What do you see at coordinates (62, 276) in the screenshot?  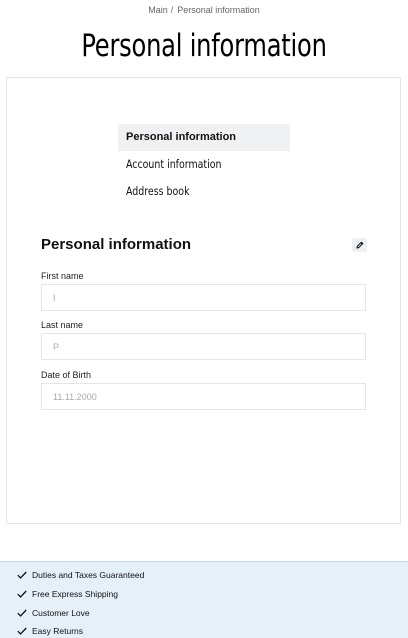 I see `first-name-label: First name` at bounding box center [62, 276].